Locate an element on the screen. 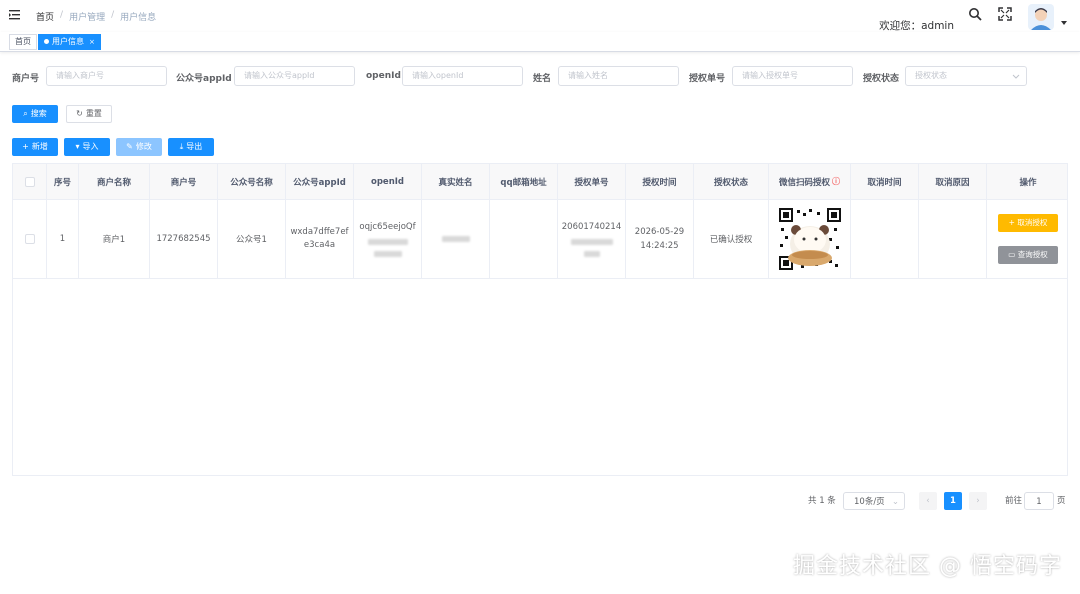 Image resolution: width=1080 pixels, height=594 pixels. column-header: 公众号名称 is located at coordinates (252, 181).